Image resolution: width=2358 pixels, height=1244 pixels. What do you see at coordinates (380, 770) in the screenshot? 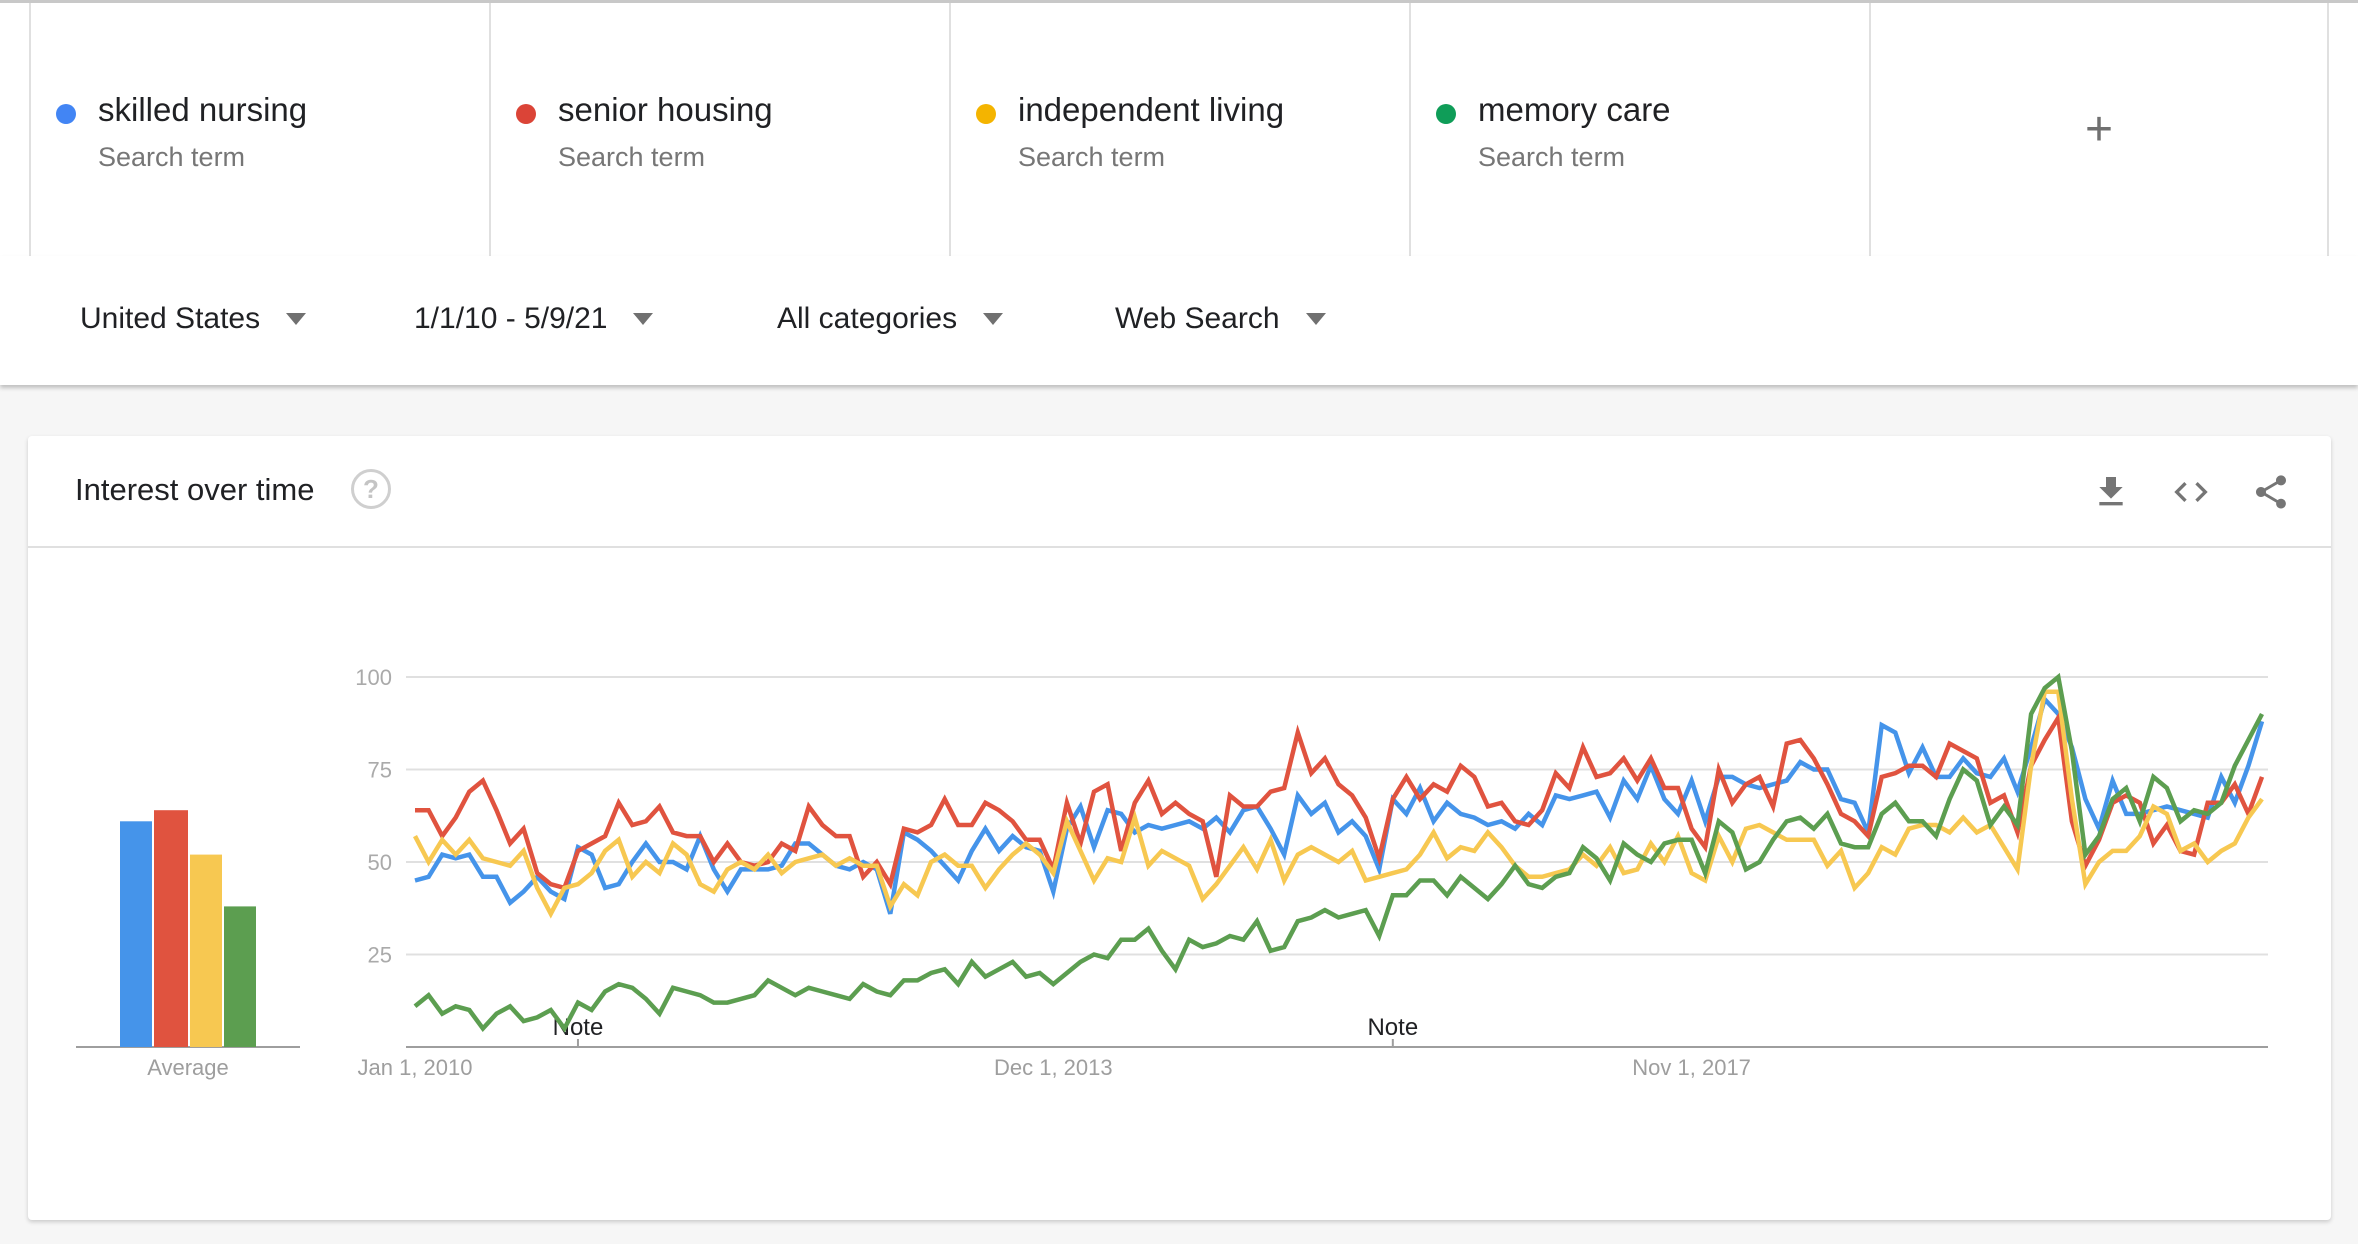
I see `y-tick-label: 75` at bounding box center [380, 770].